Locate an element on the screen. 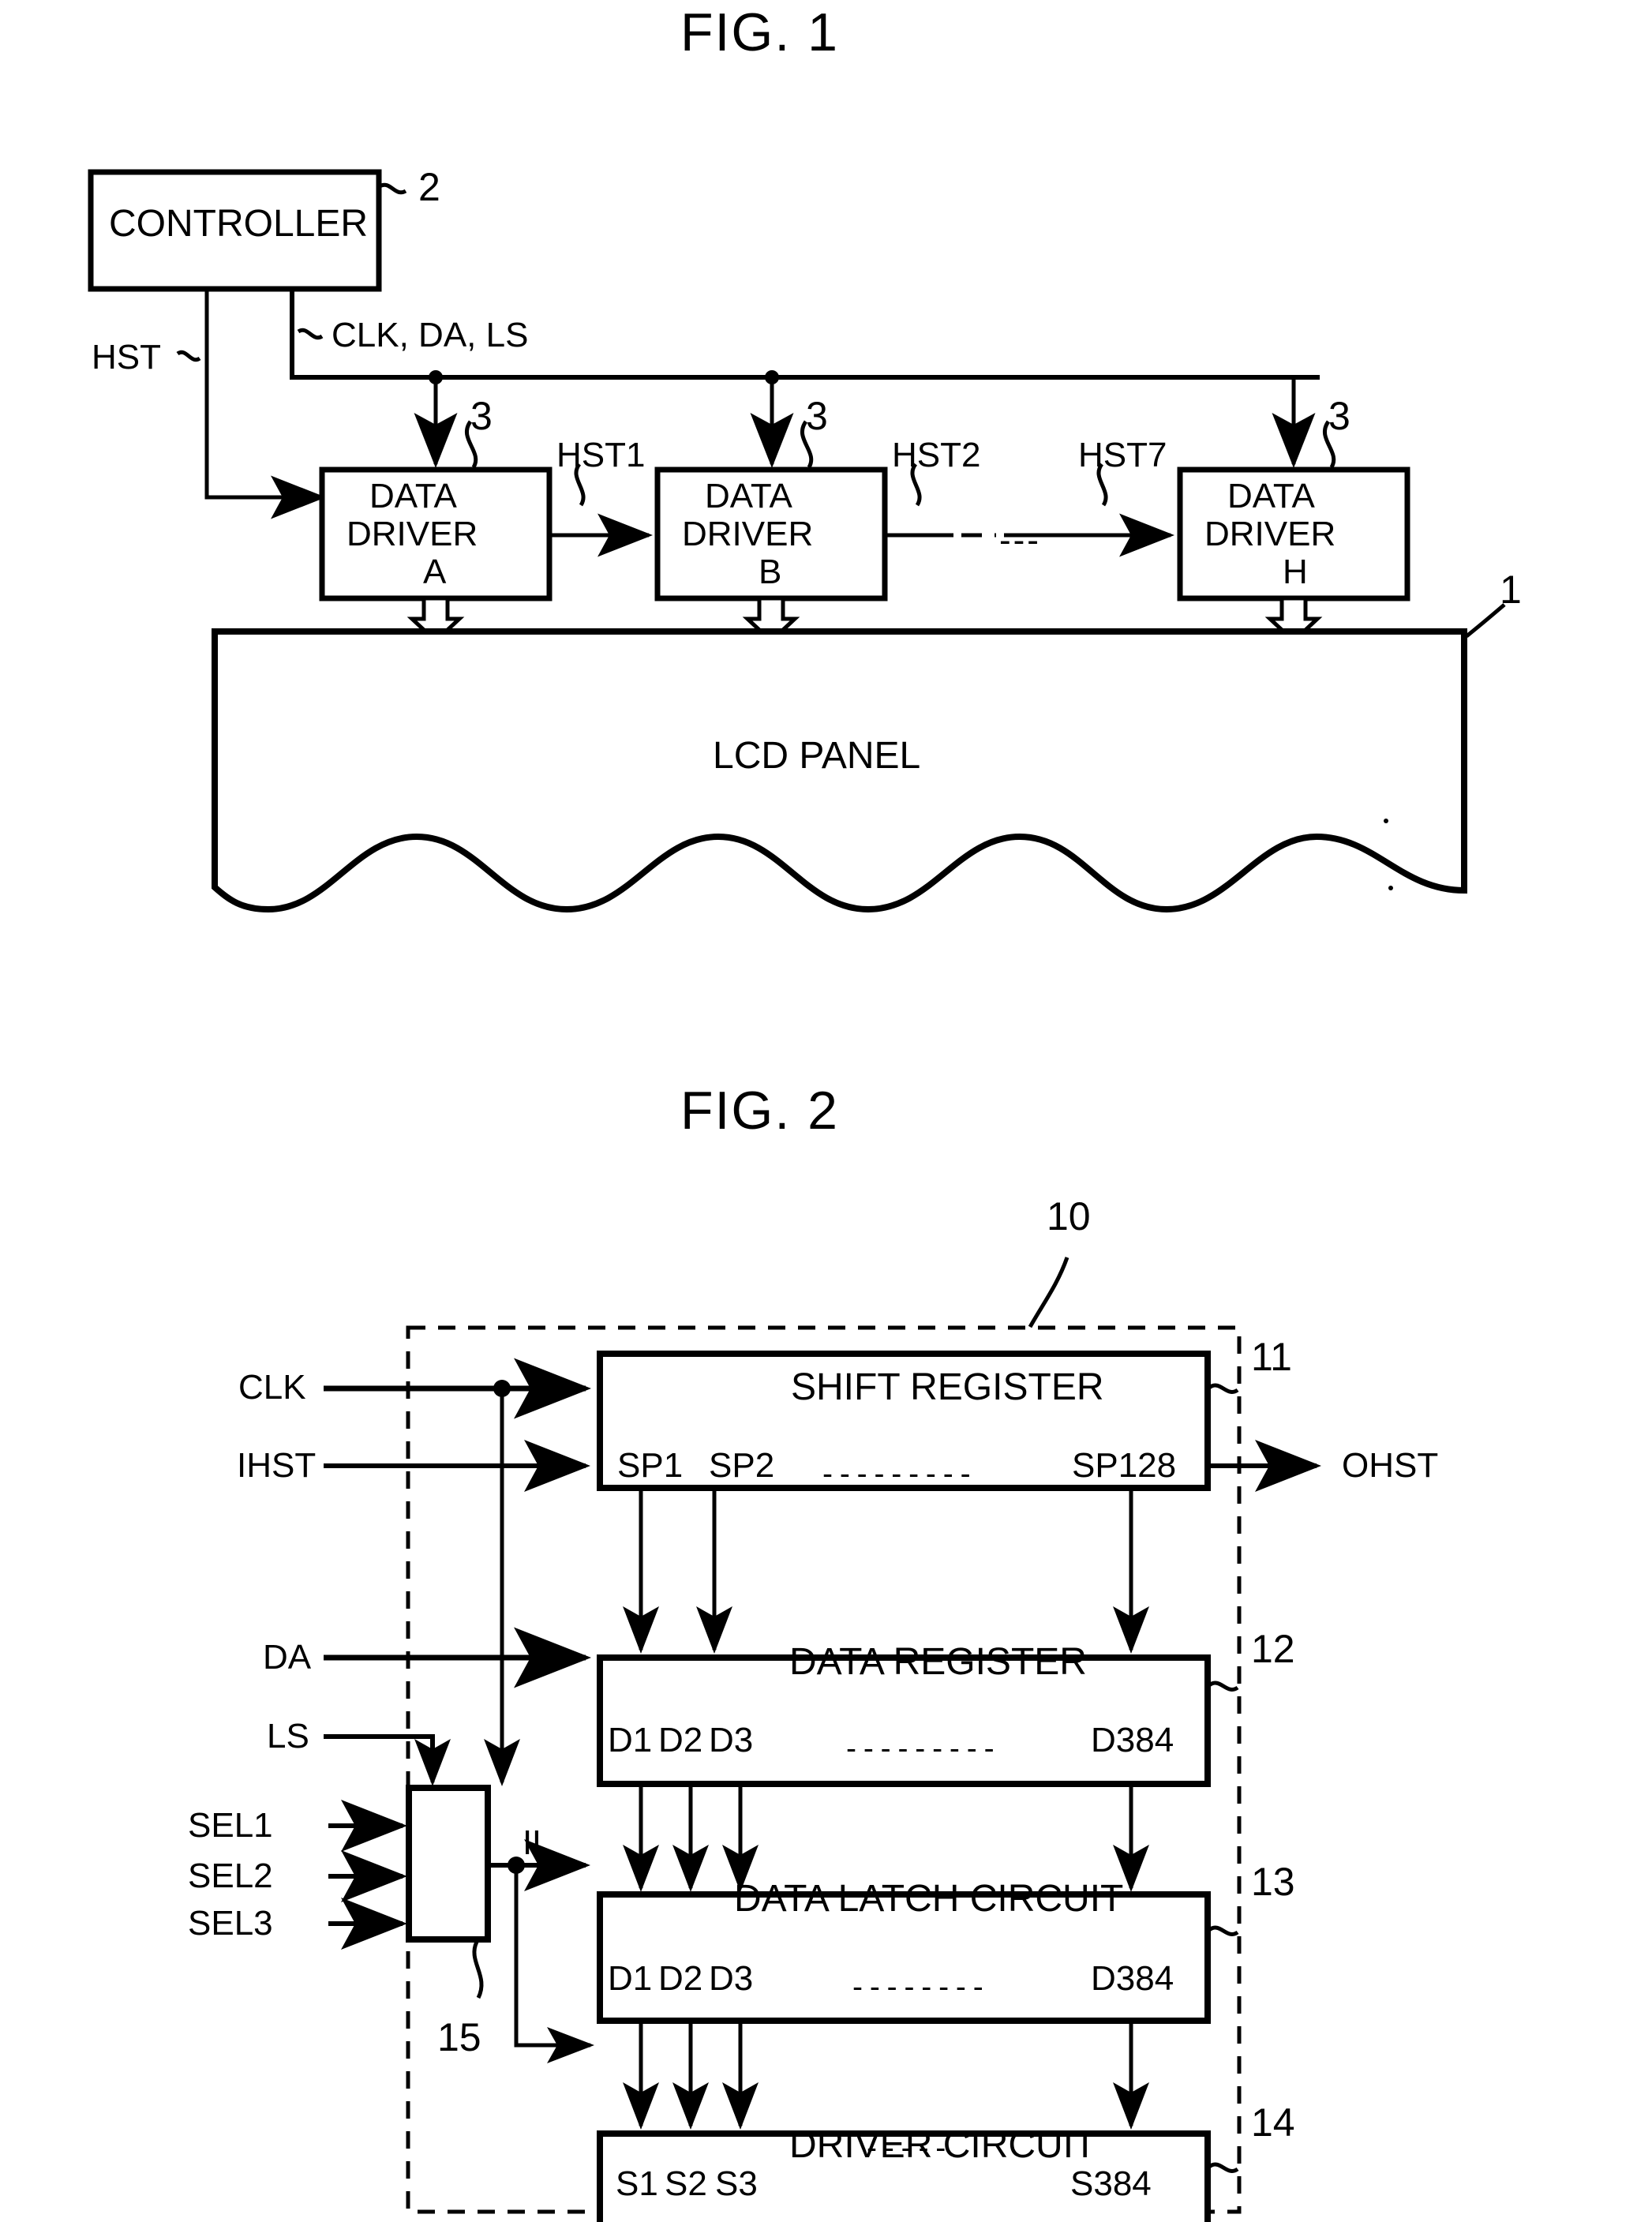  shift-register-pin-sp2: SP2 is located at coordinates (742, 1465).